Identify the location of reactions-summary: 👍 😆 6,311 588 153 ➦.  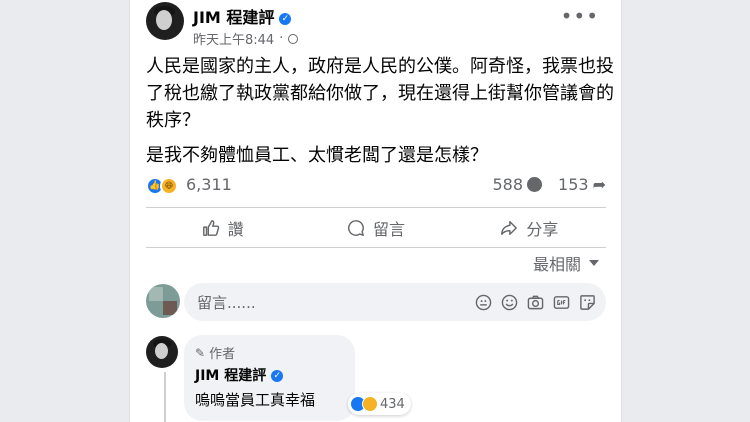
(376, 186).